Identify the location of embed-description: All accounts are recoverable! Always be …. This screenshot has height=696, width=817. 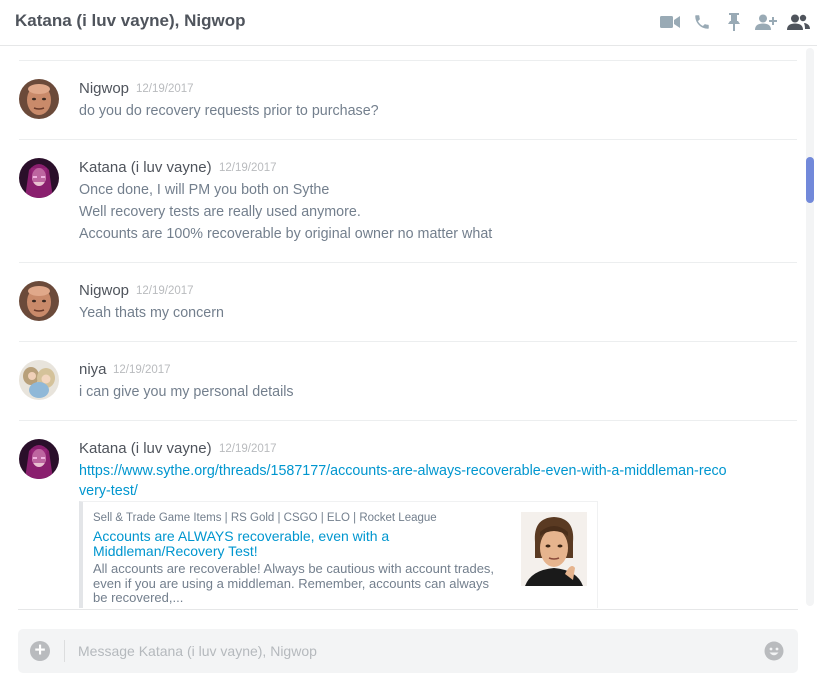
(294, 583).